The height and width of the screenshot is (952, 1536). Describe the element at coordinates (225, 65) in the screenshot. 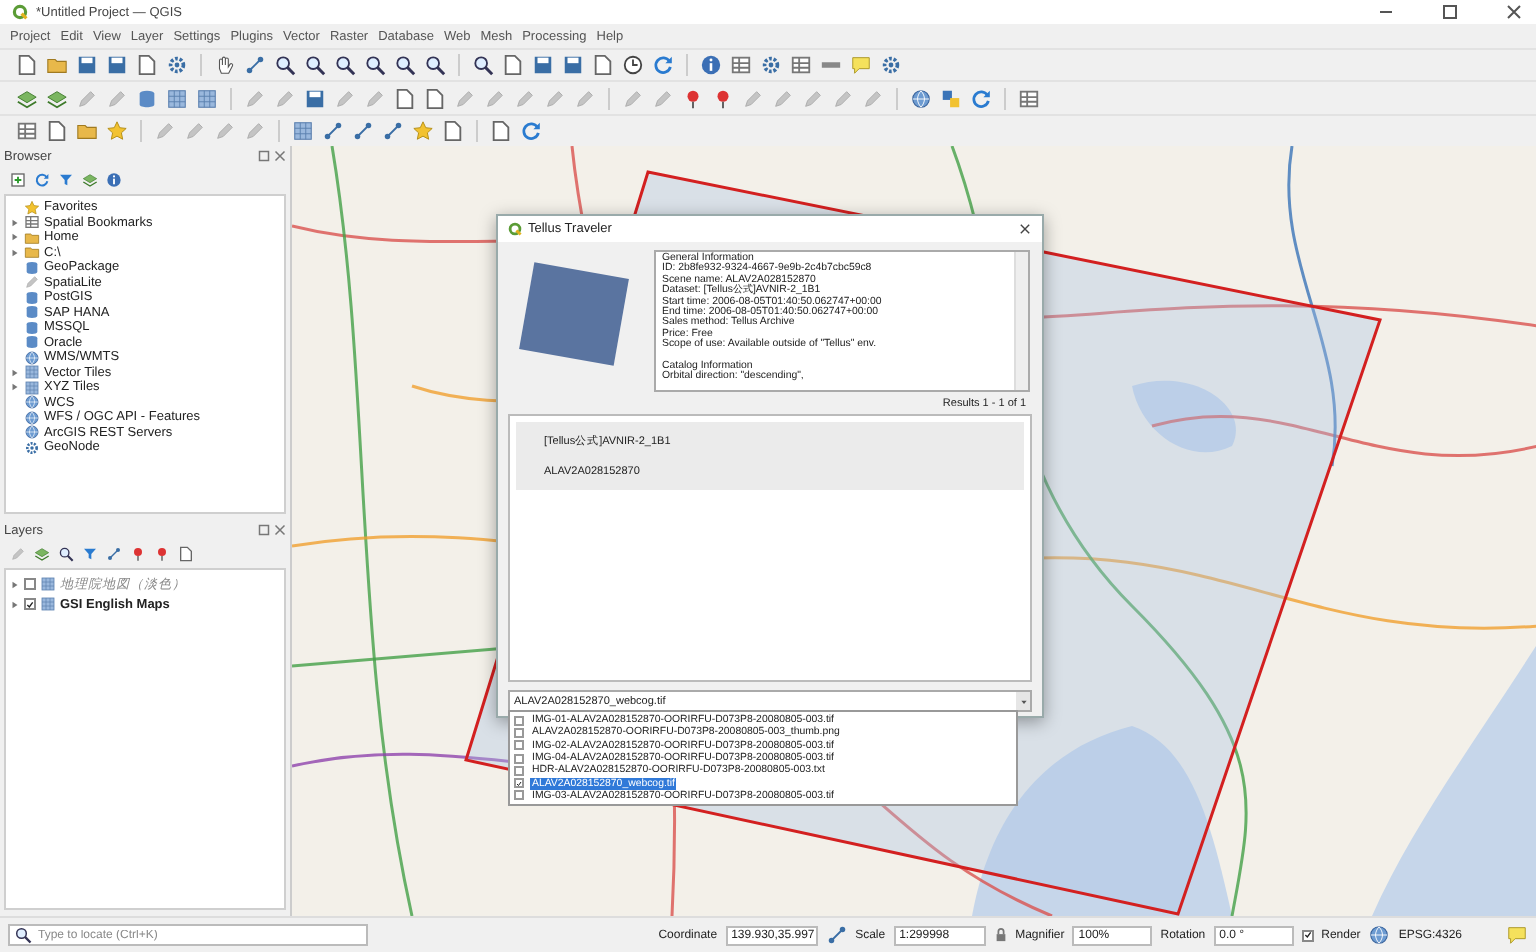

I see `hand-icon` at that location.